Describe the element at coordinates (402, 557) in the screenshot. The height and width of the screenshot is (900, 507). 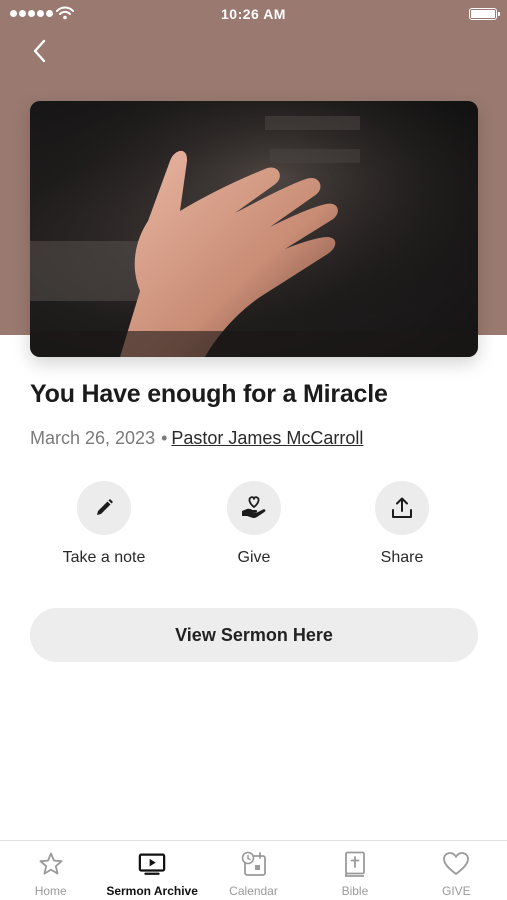
I see `share-label: Share` at that location.